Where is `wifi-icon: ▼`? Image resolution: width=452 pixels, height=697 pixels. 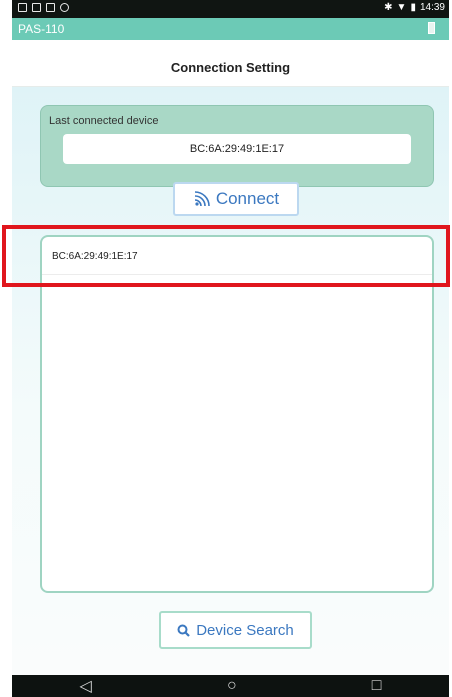 wifi-icon: ▼ is located at coordinates (401, 7).